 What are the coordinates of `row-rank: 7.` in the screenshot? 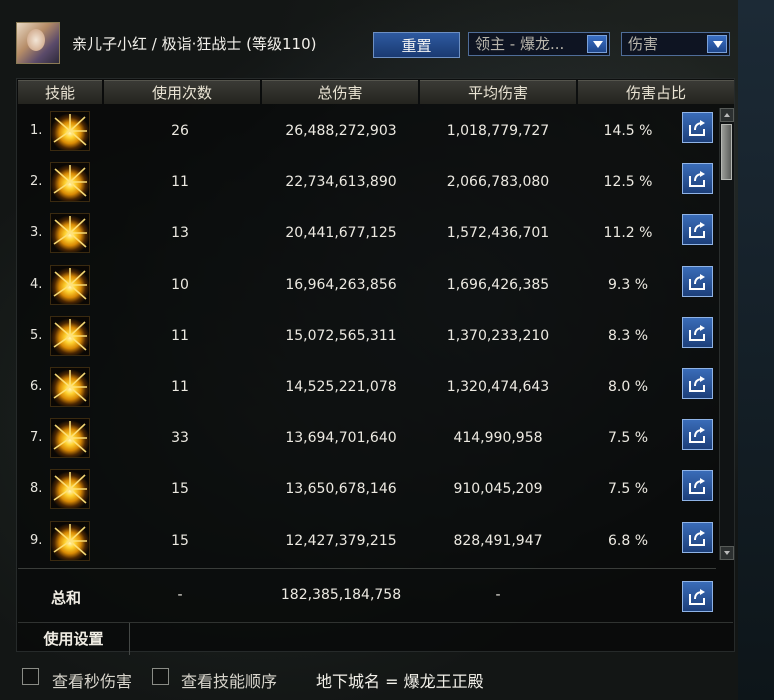 It's located at (36, 438).